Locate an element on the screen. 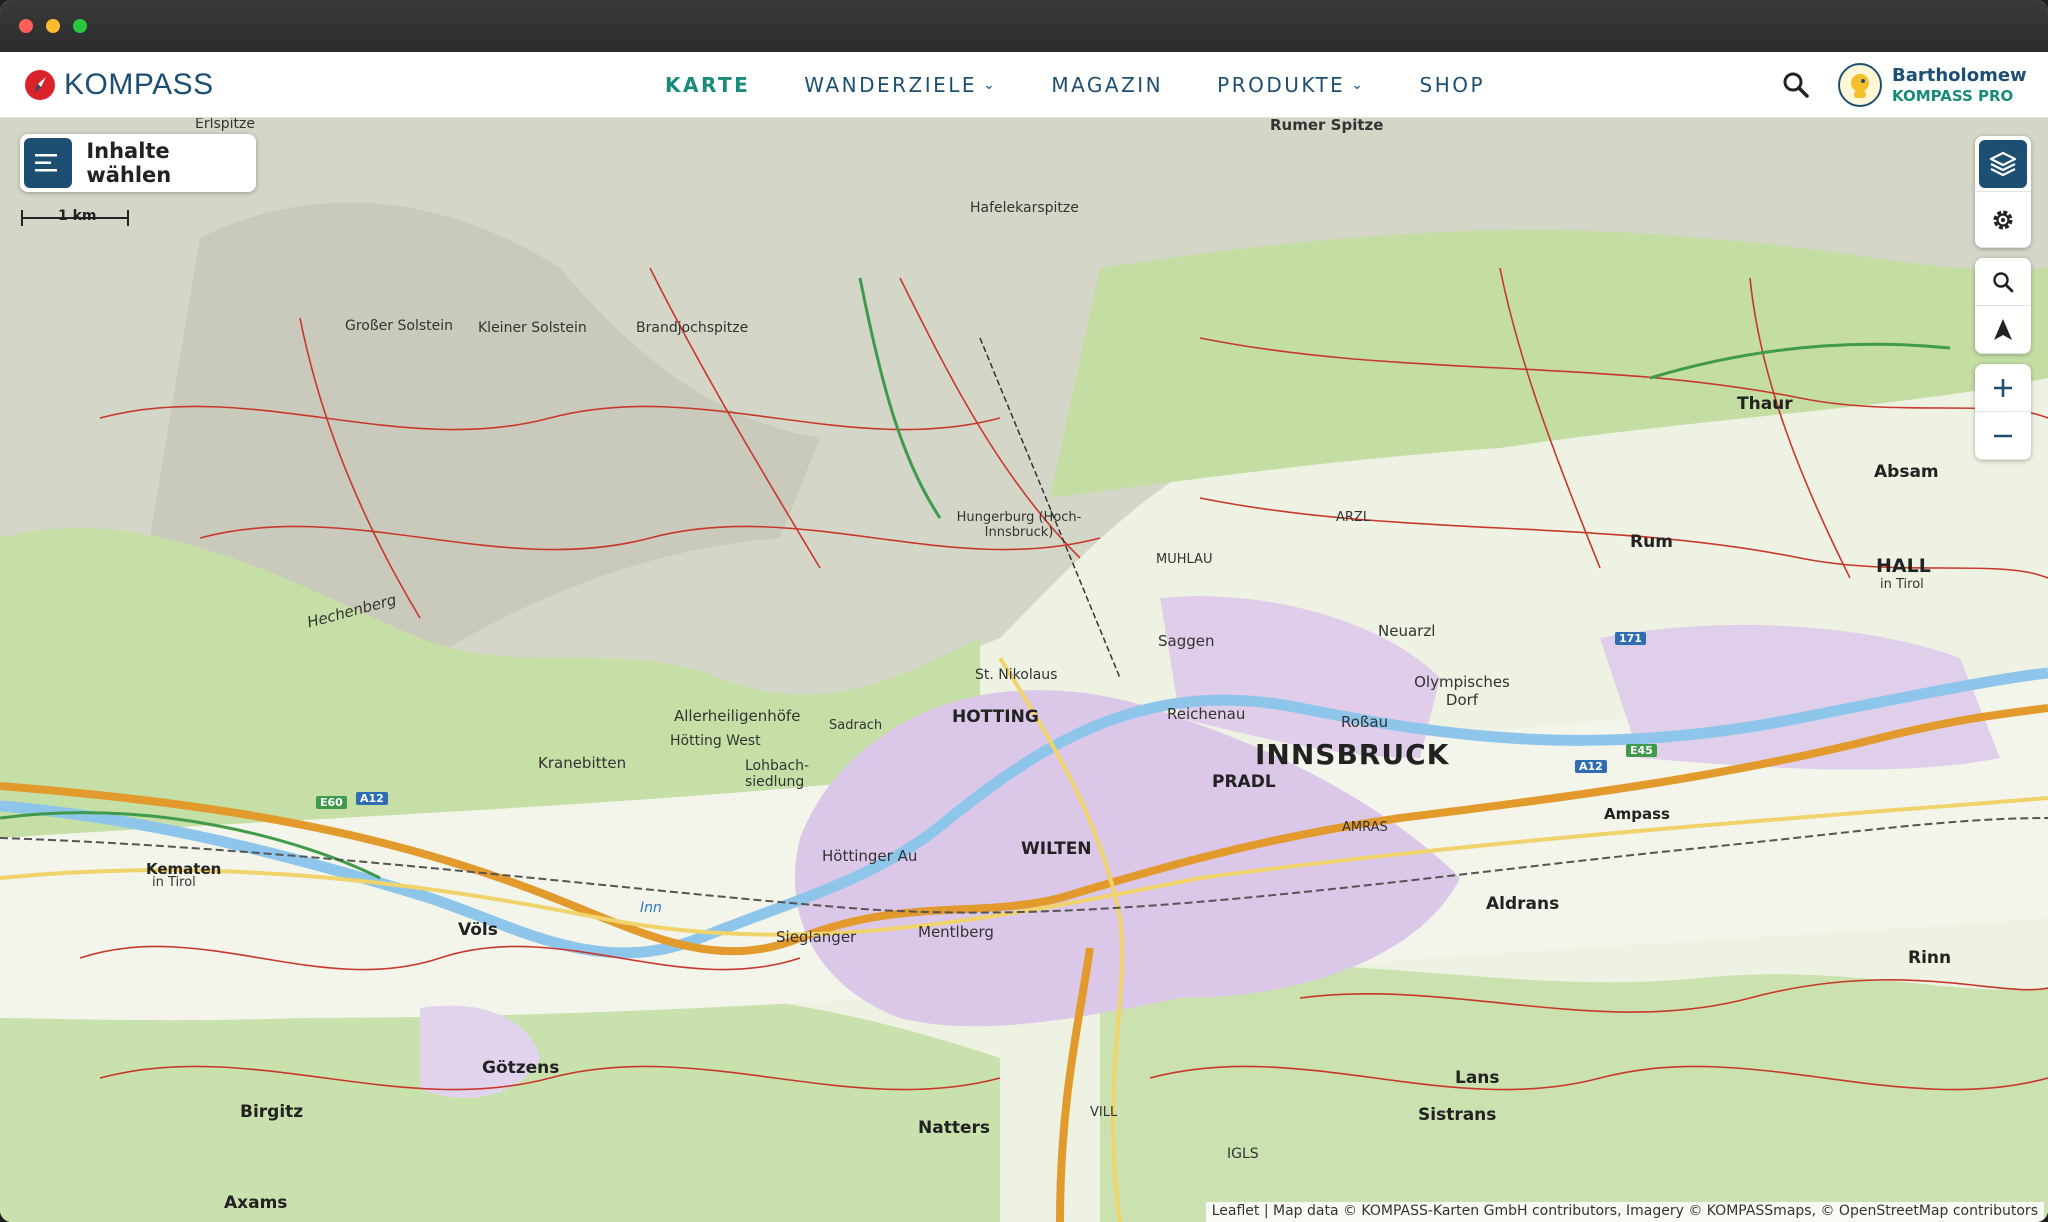 The width and height of the screenshot is (2048, 1222). peak-erlspitze: Erlspitze is located at coordinates (225, 125).